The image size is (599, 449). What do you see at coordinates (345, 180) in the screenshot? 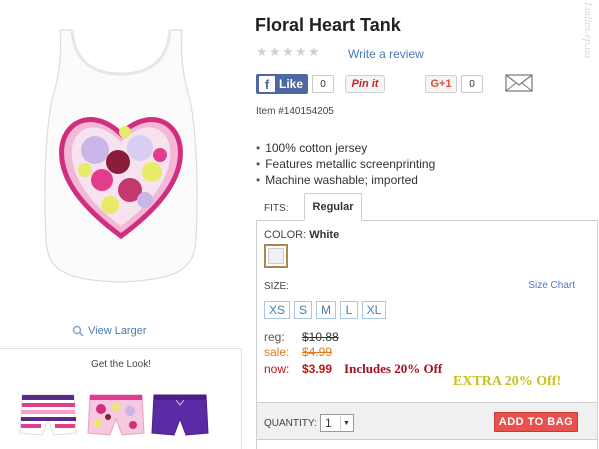
I see `feature-item: Machine washable; imported` at bounding box center [345, 180].